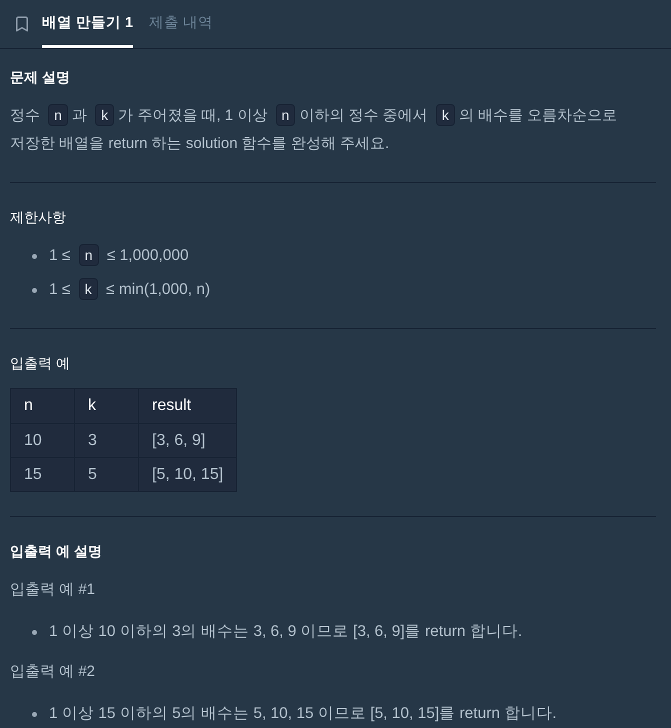 The image size is (671, 728). I want to click on table-header-cell: n, so click(42, 406).